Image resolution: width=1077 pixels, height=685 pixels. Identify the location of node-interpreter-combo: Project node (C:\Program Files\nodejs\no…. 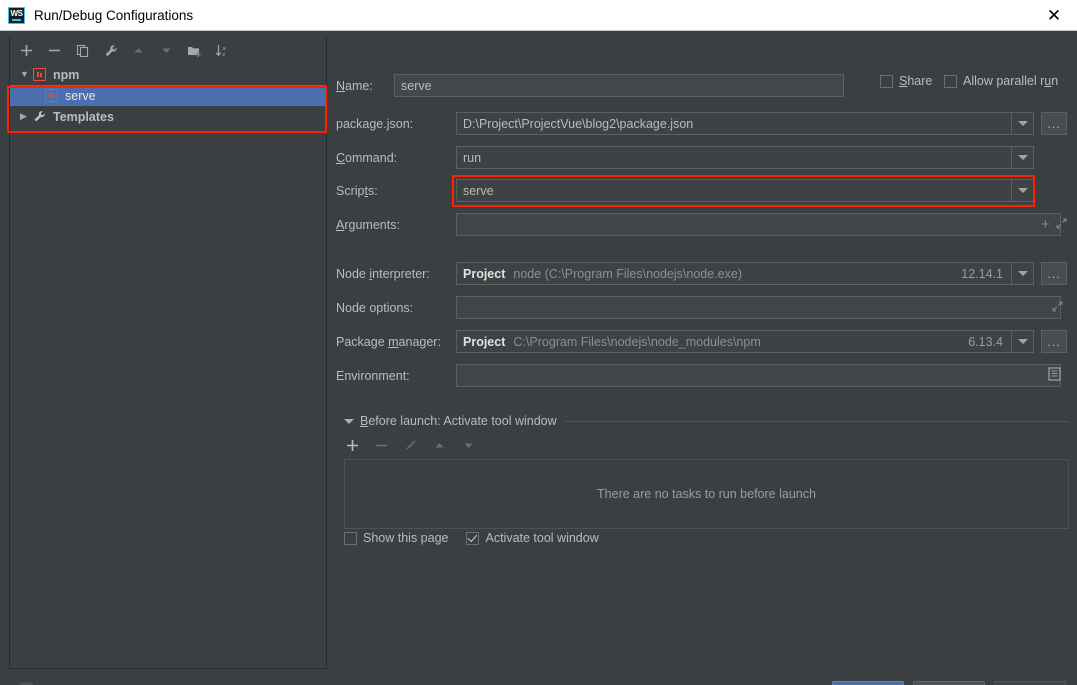
(745, 273).